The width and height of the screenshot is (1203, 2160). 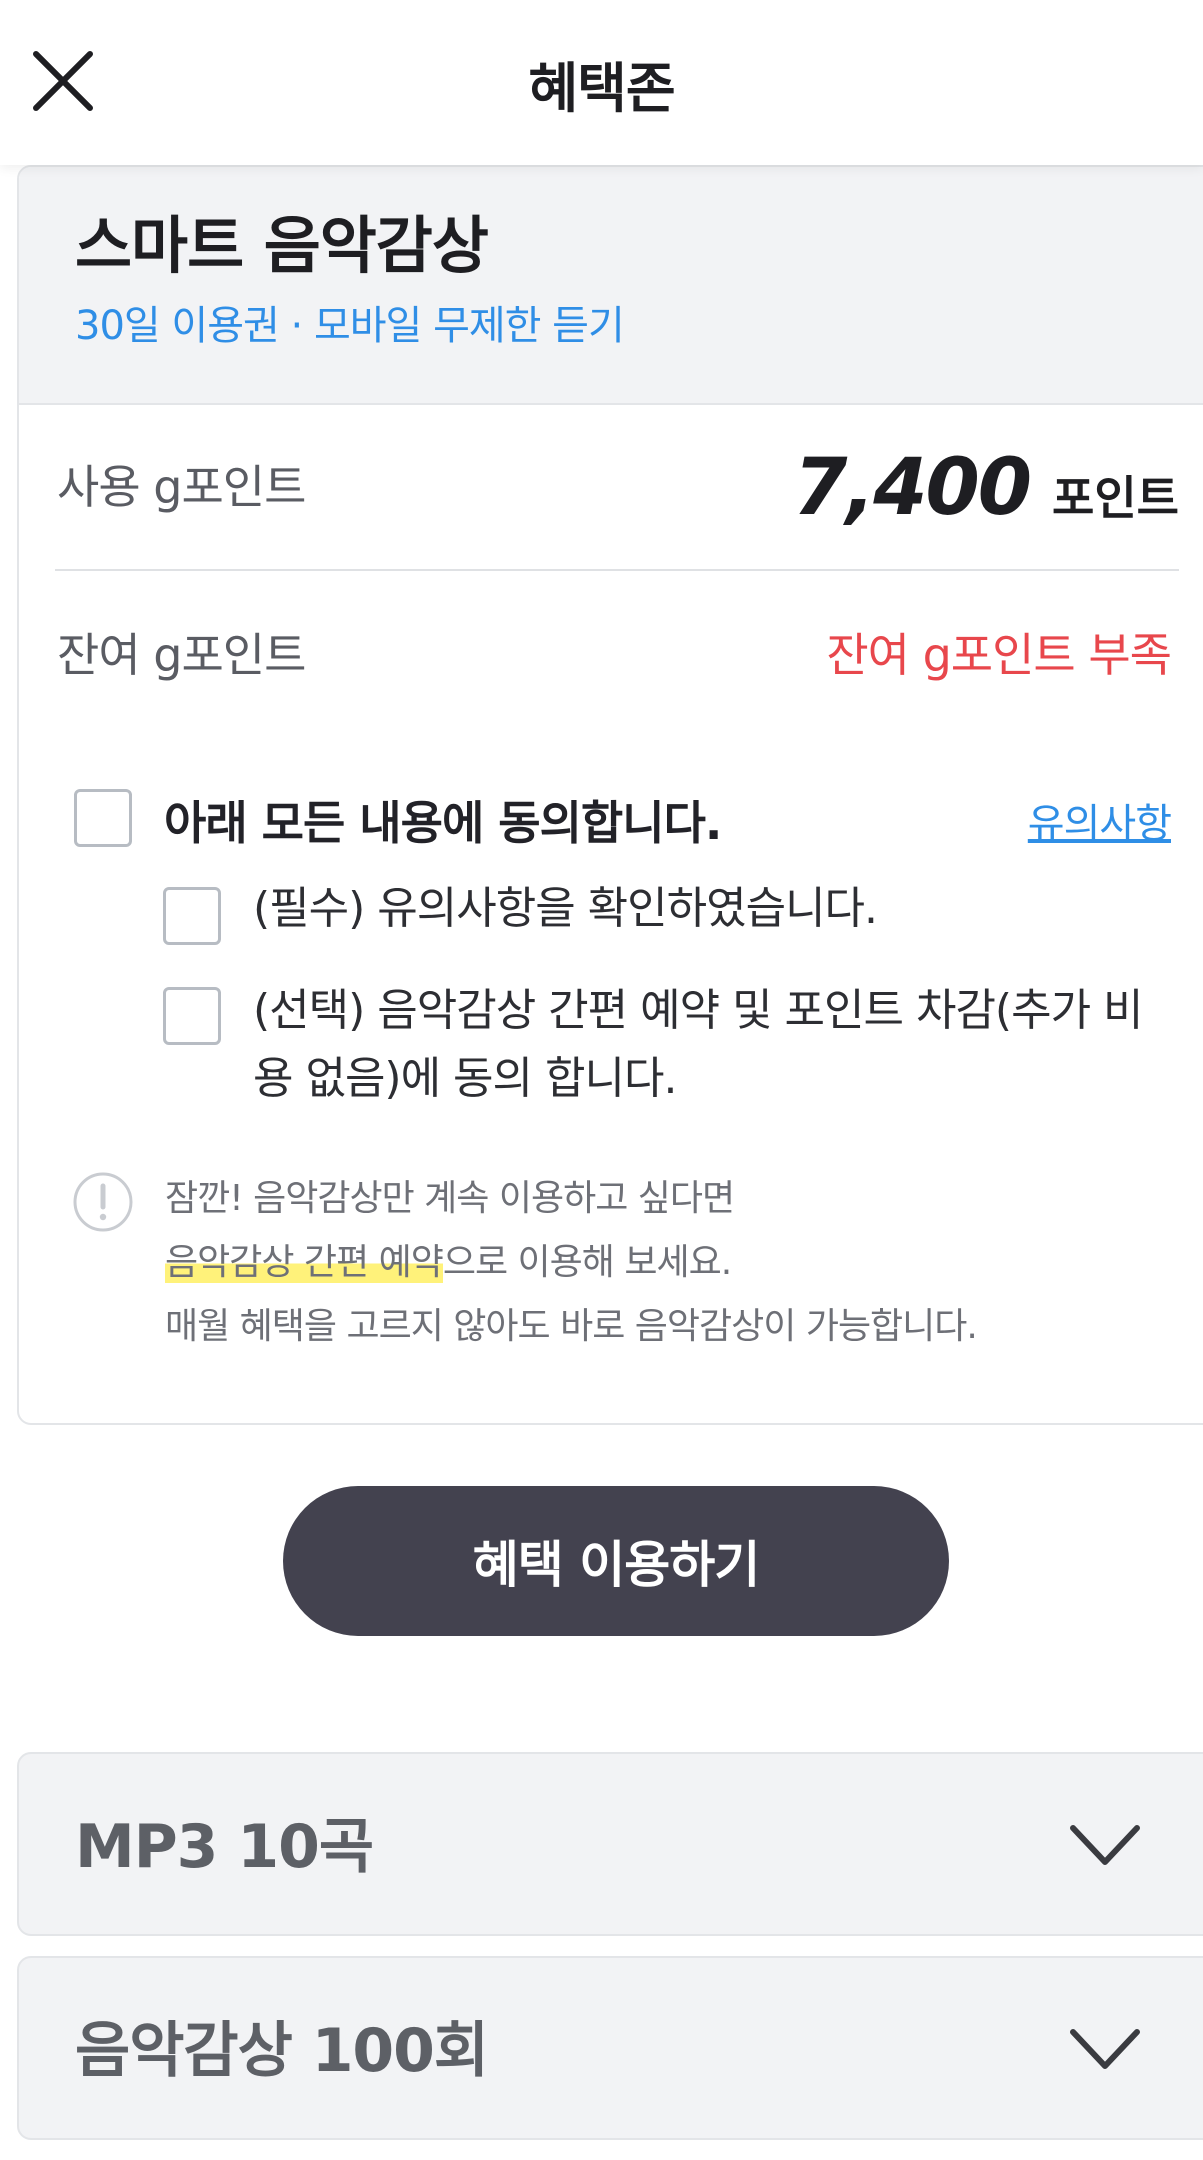 I want to click on product-subtitle: 30일 이용권 · 모바일 무제한 듣기, so click(x=350, y=326).